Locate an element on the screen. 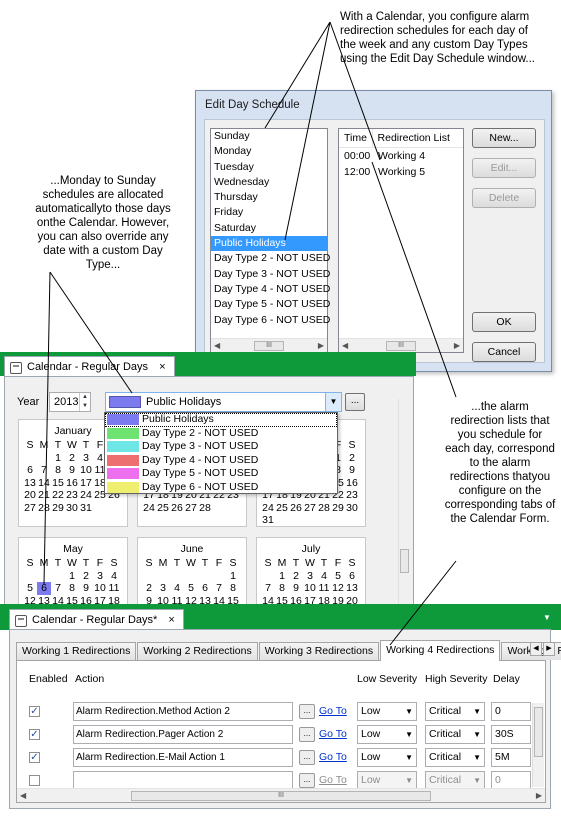  action-field: Alarm Redirection.E-Mail Action 1 is located at coordinates (183, 757).